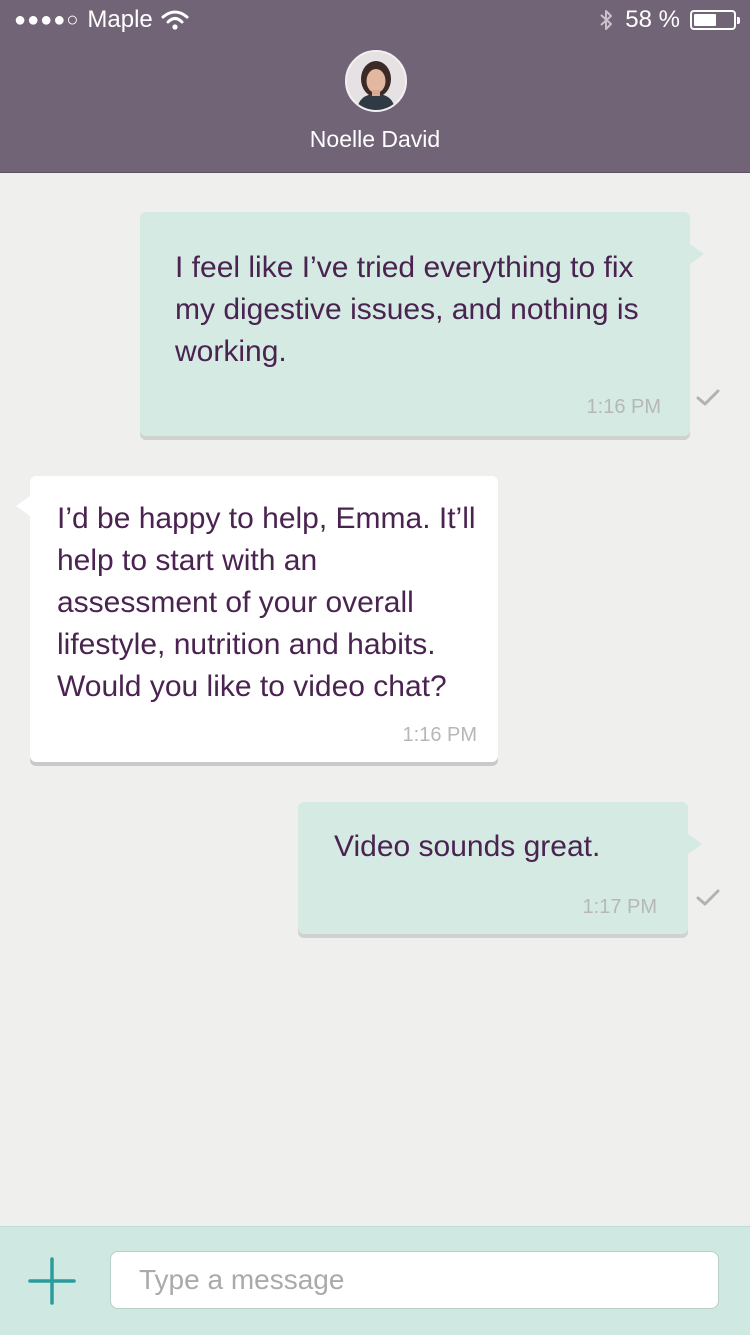 The height and width of the screenshot is (1335, 750). What do you see at coordinates (375, 20) in the screenshot?
I see `status-bar: ●●●●○ Maple 58 %` at bounding box center [375, 20].